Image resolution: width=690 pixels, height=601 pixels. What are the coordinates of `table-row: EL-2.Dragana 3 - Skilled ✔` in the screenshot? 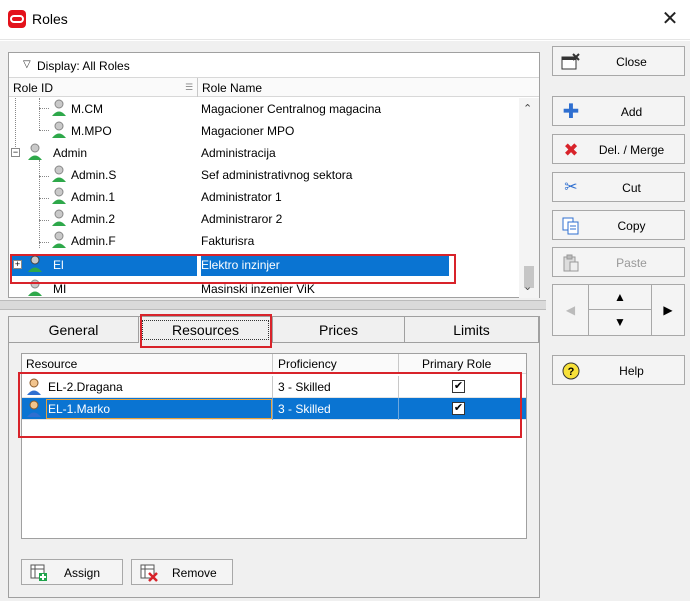 It's located at (274, 387).